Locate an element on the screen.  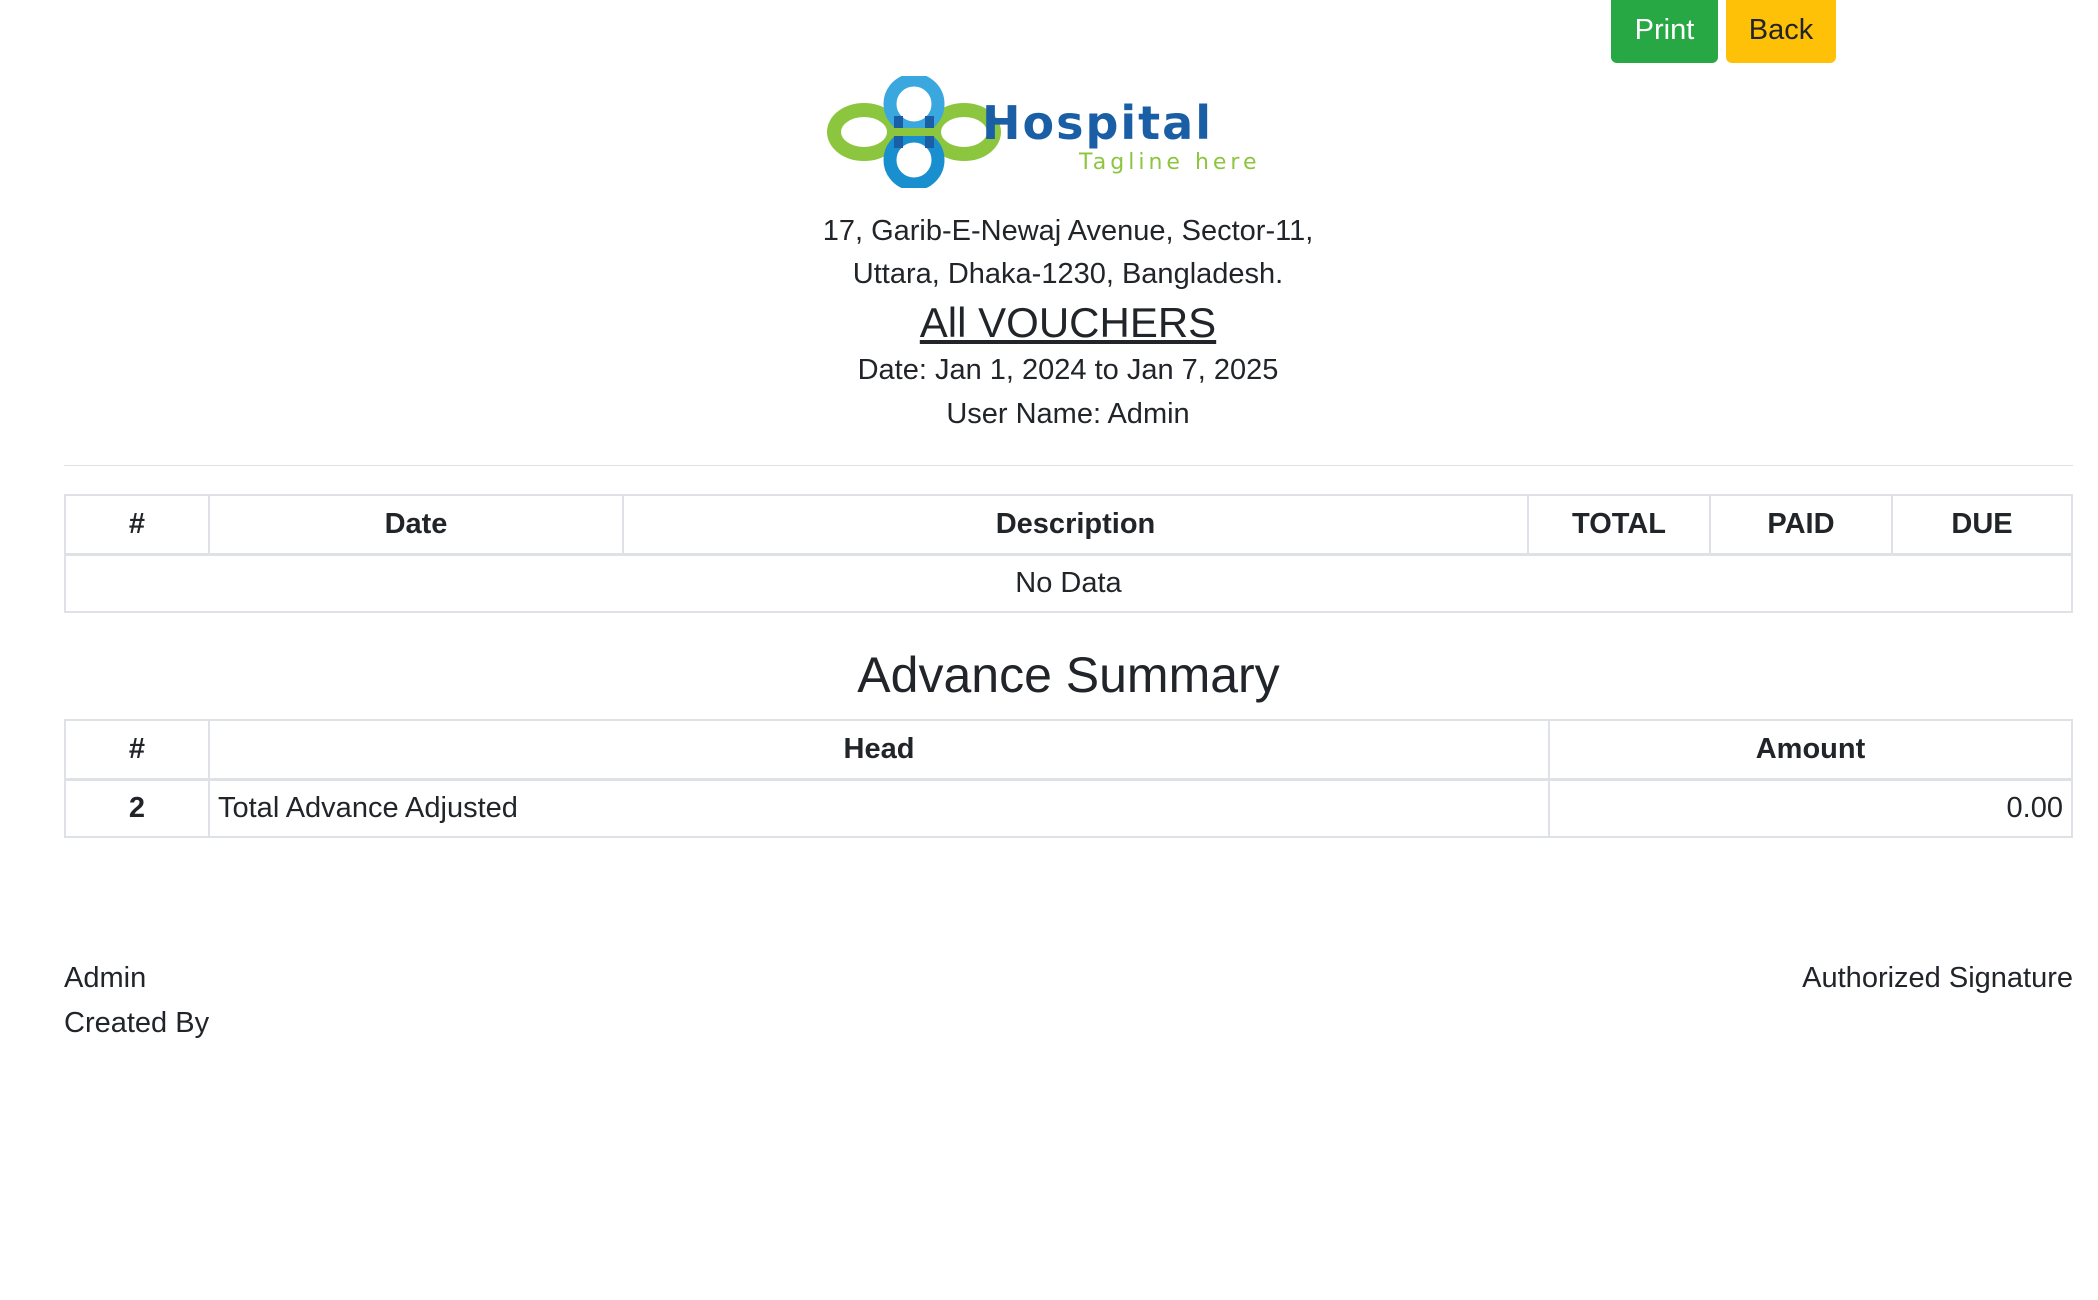
address-line-2: Uttara, Dhaka-1230, Bangladesh. is located at coordinates (1068, 274).